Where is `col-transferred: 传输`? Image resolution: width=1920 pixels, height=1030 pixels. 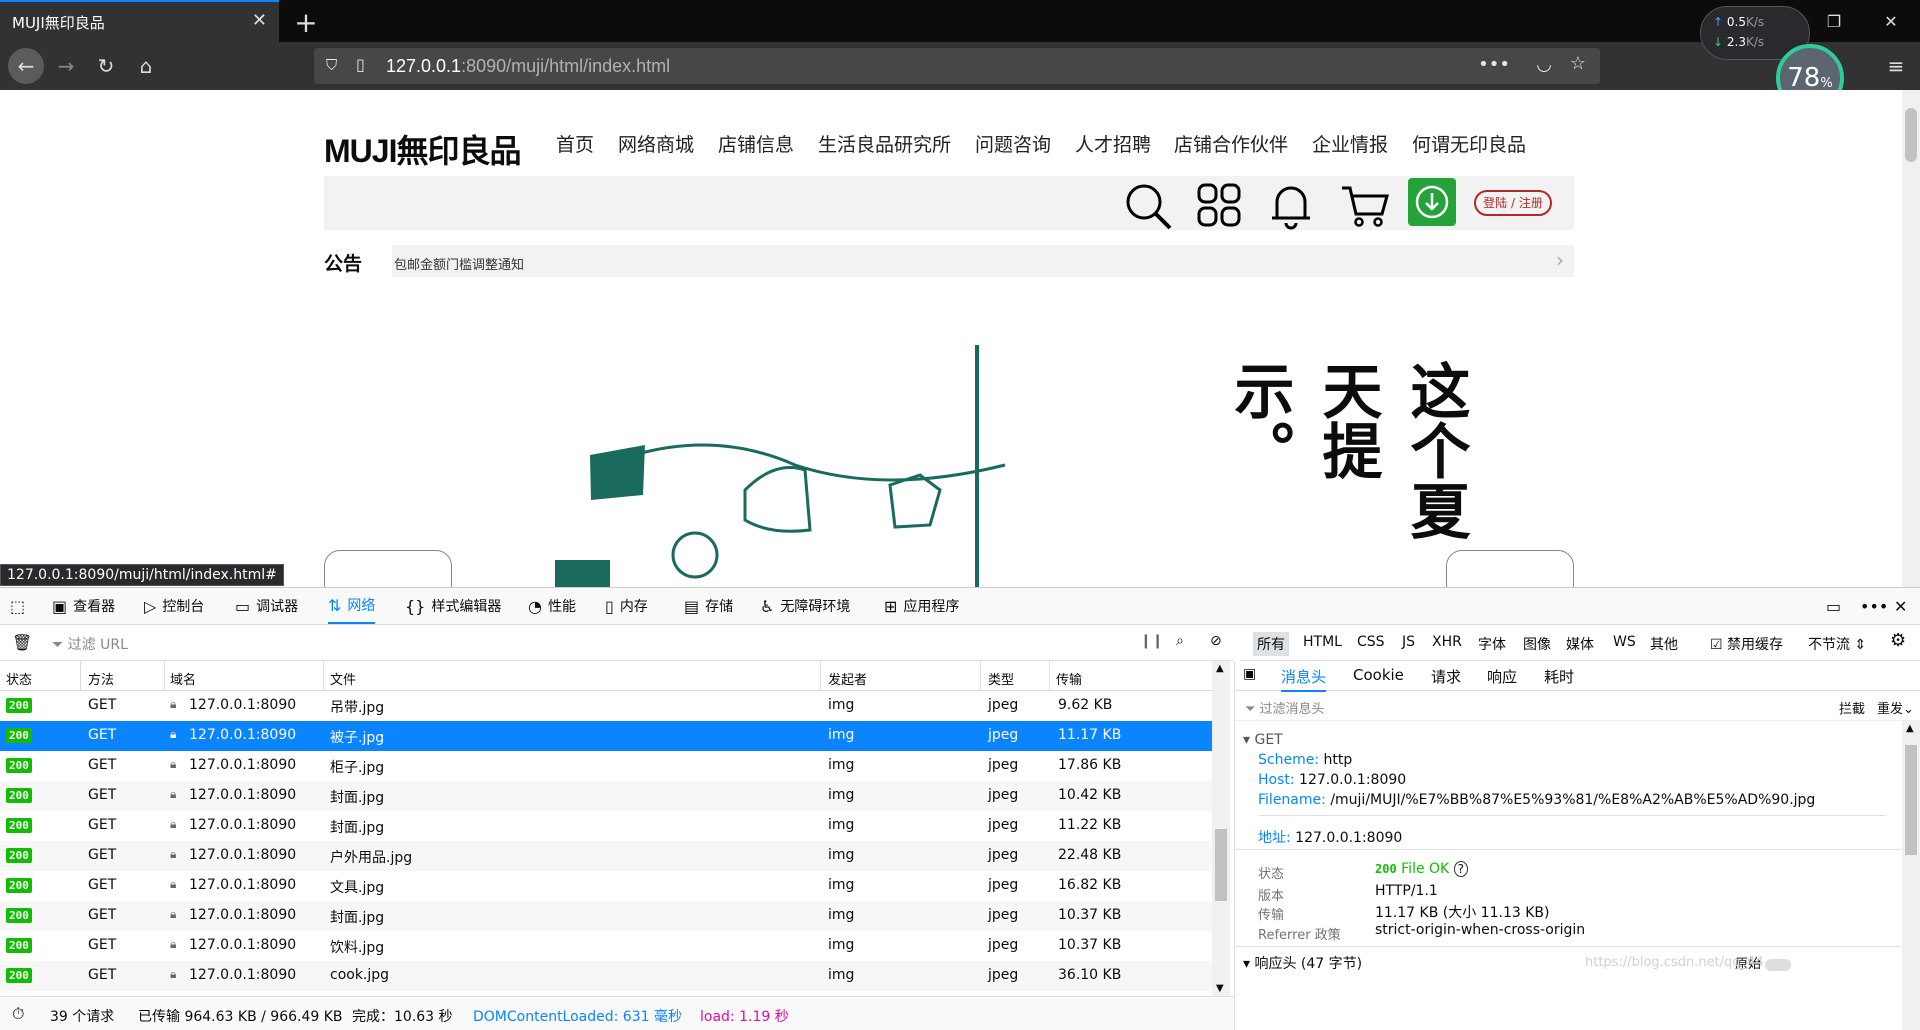 col-transferred: 传输 is located at coordinates (1069, 678).